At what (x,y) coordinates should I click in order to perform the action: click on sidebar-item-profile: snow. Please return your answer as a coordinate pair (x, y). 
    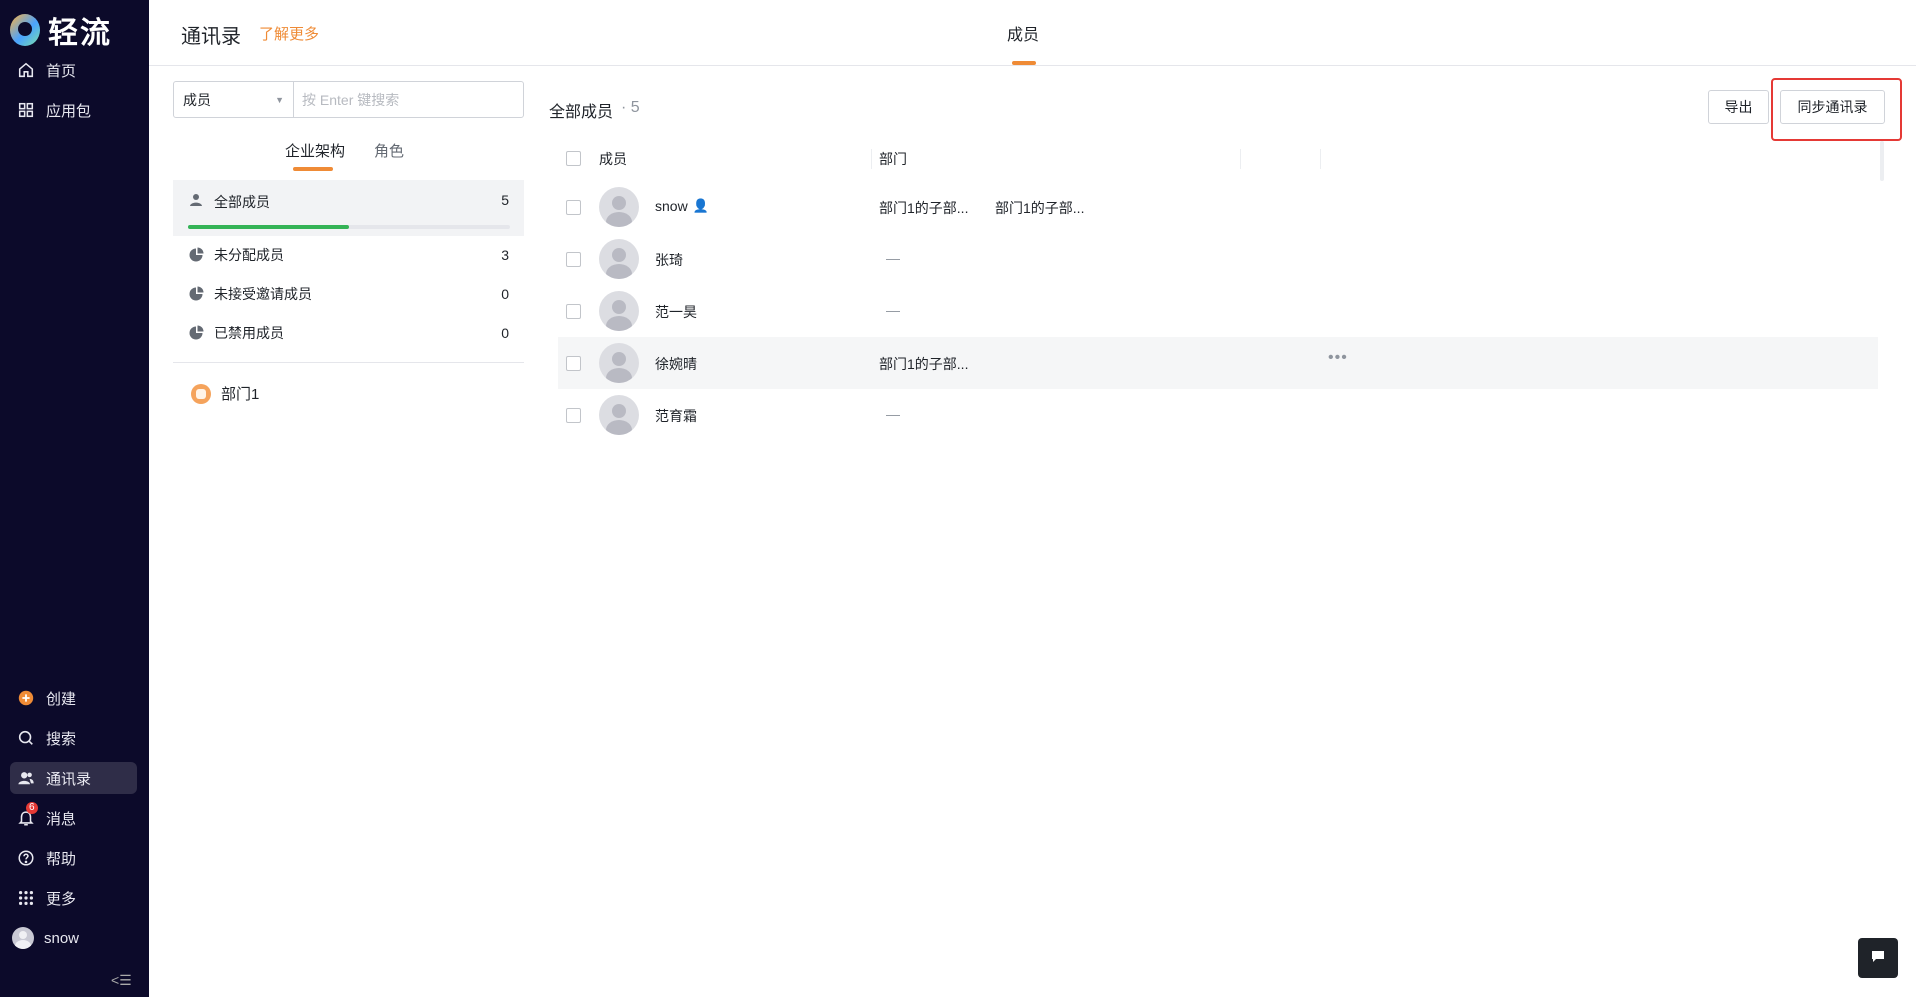
    Looking at the image, I should click on (69, 938).